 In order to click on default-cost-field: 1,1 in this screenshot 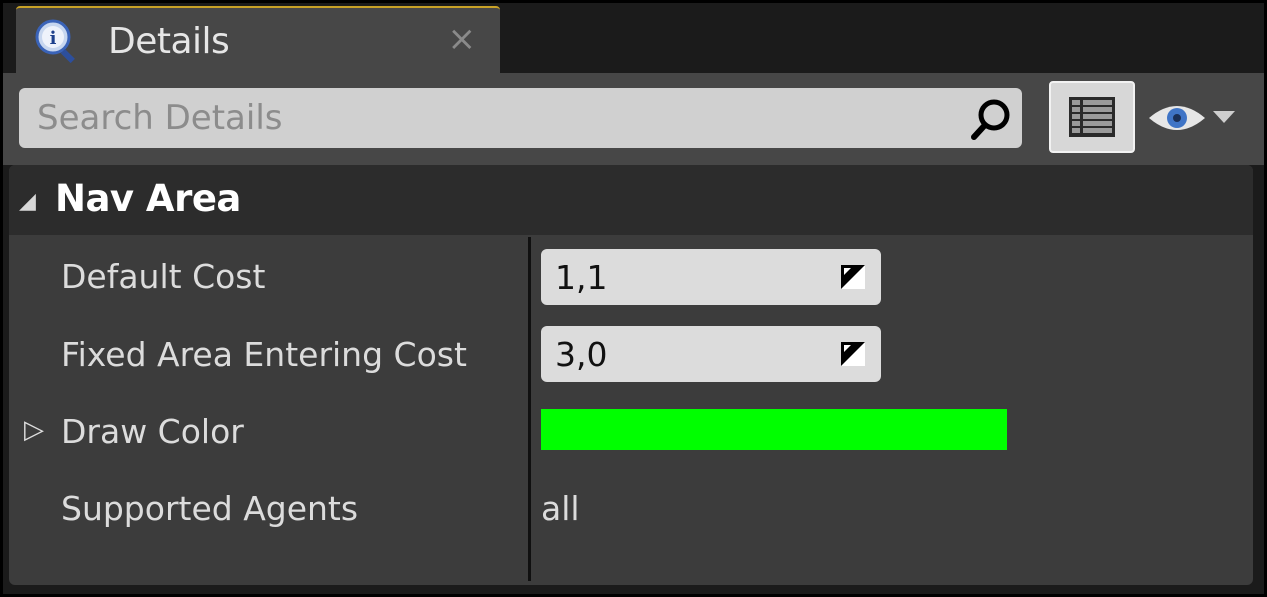, I will do `click(711, 277)`.